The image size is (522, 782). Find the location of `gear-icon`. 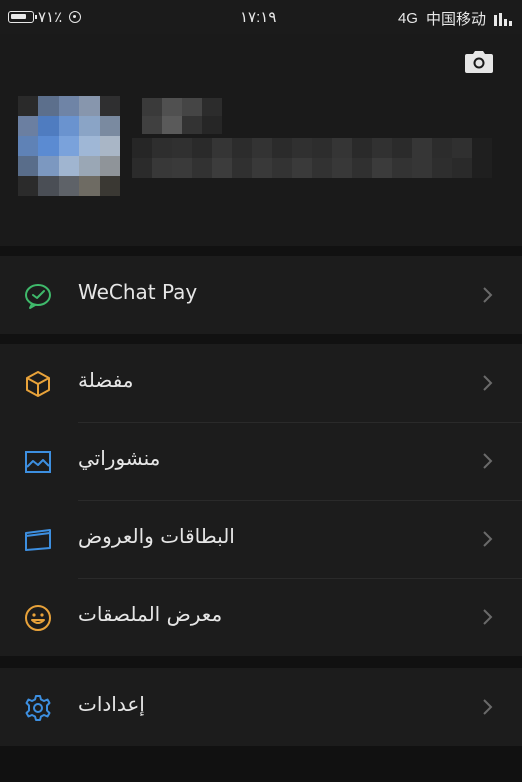

gear-icon is located at coordinates (38, 708).